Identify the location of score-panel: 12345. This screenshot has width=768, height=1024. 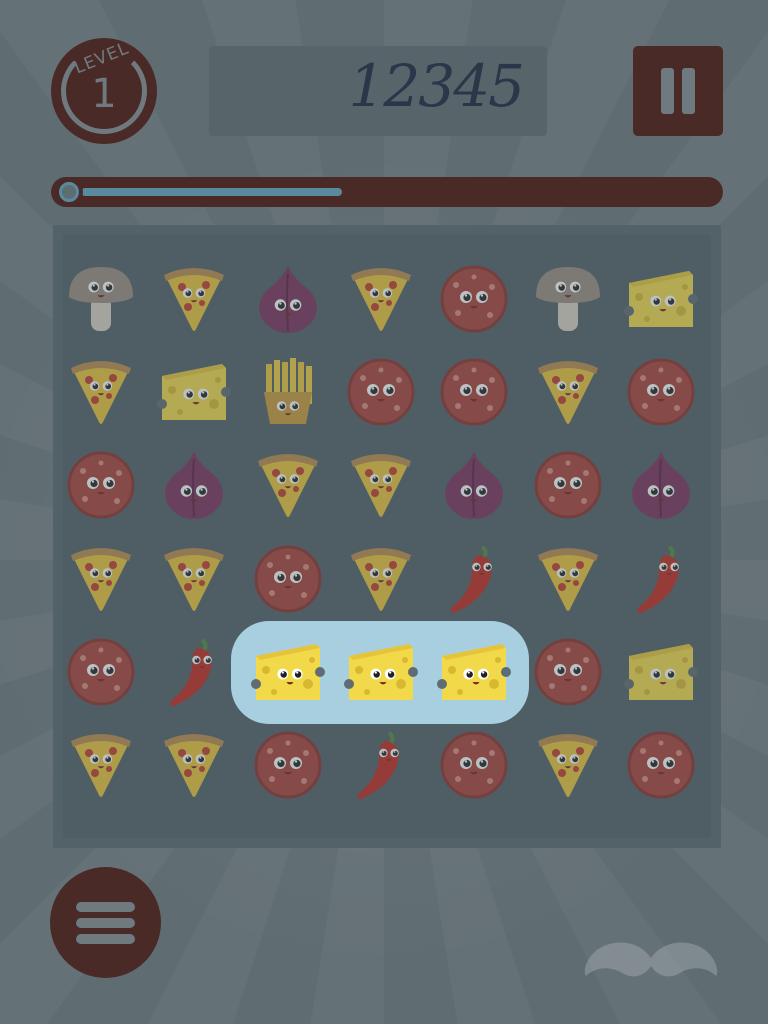
(378, 91).